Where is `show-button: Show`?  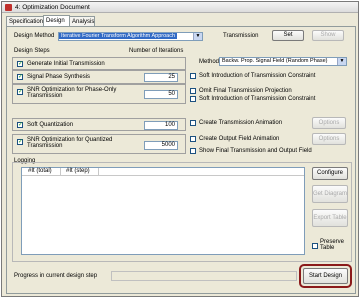 show-button: Show is located at coordinates (328, 35).